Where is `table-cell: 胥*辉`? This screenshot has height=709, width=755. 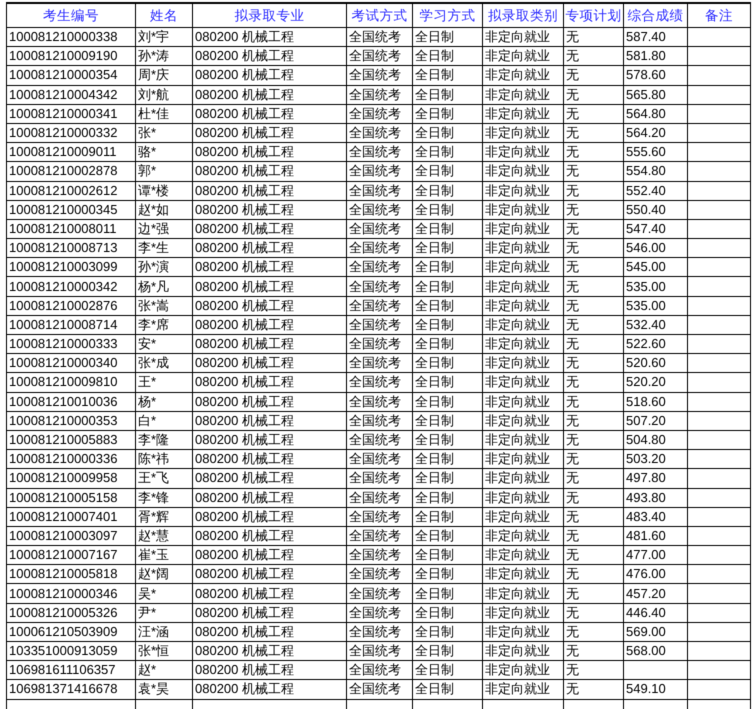
table-cell: 胥*辉 is located at coordinates (164, 516).